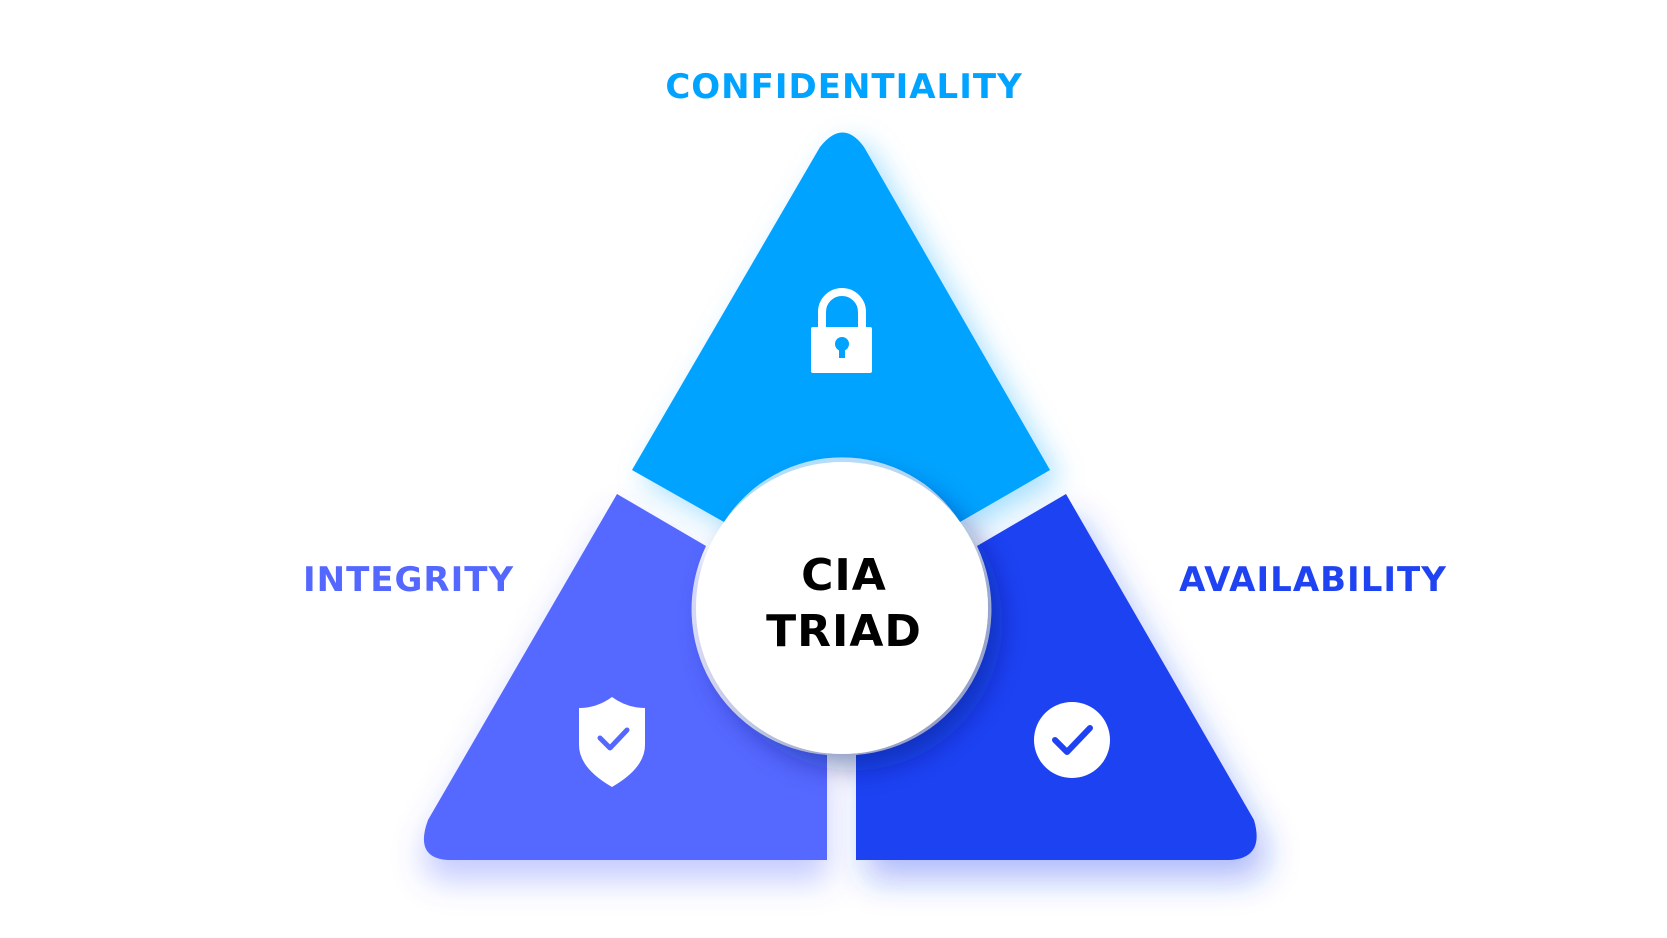 The width and height of the screenshot is (1667, 938). I want to click on center-title: CIA TRIAD, so click(844, 604).